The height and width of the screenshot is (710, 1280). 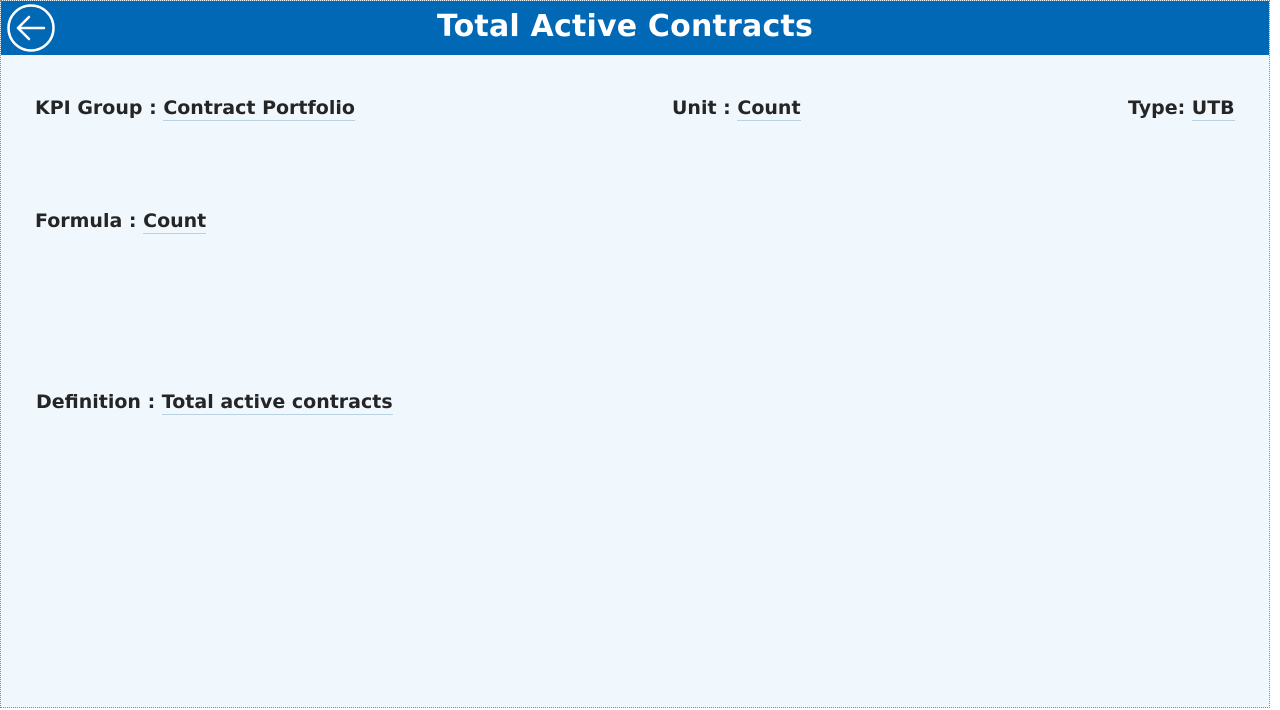 What do you see at coordinates (175, 222) in the screenshot?
I see `formula-value: Count` at bounding box center [175, 222].